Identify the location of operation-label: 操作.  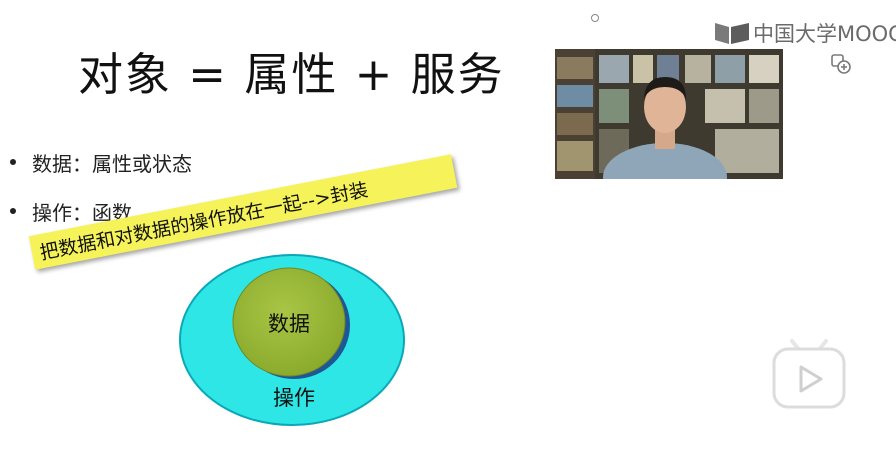
(294, 398).